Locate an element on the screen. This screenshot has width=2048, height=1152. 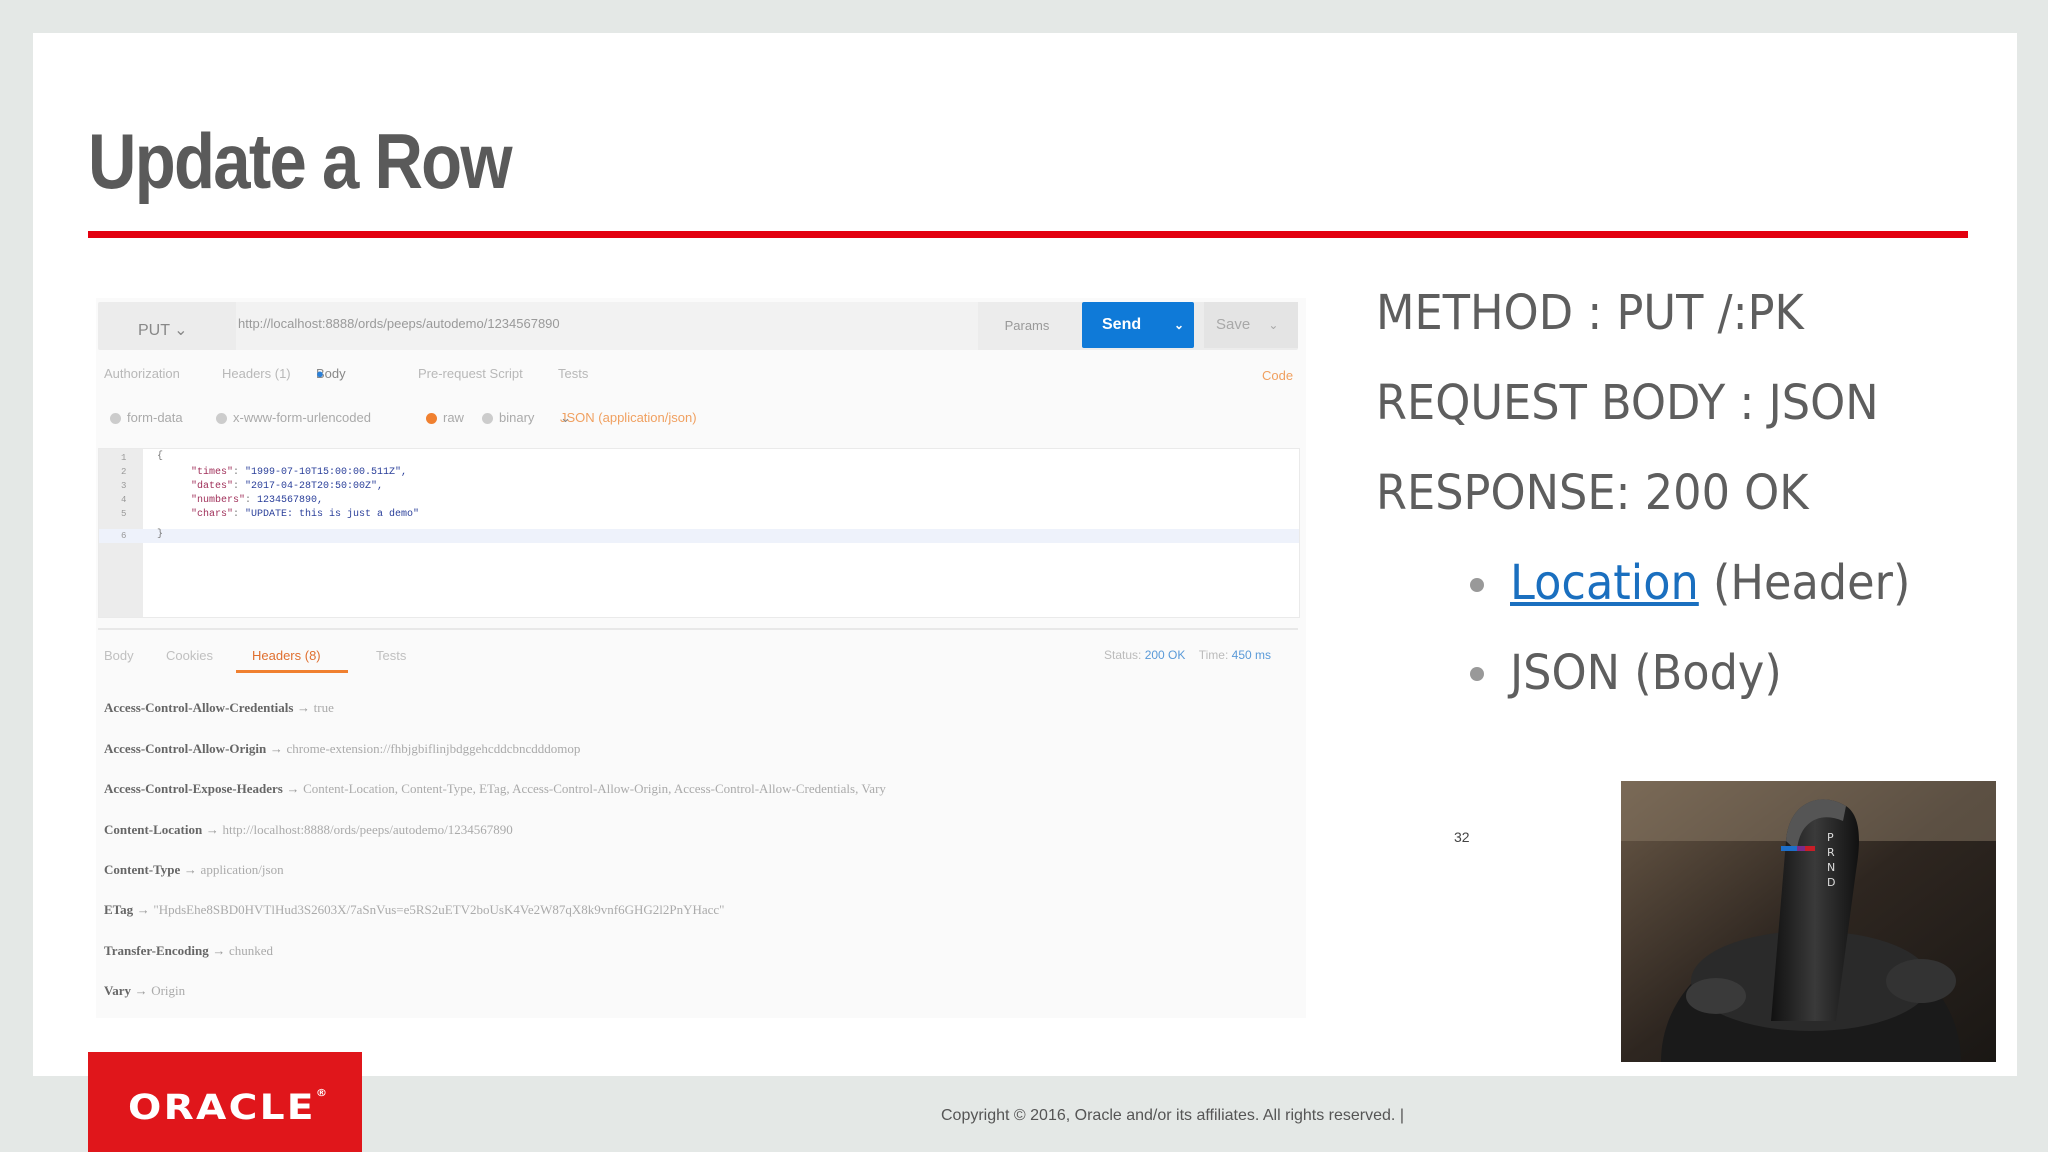
radio-binary: binary is located at coordinates (508, 417).